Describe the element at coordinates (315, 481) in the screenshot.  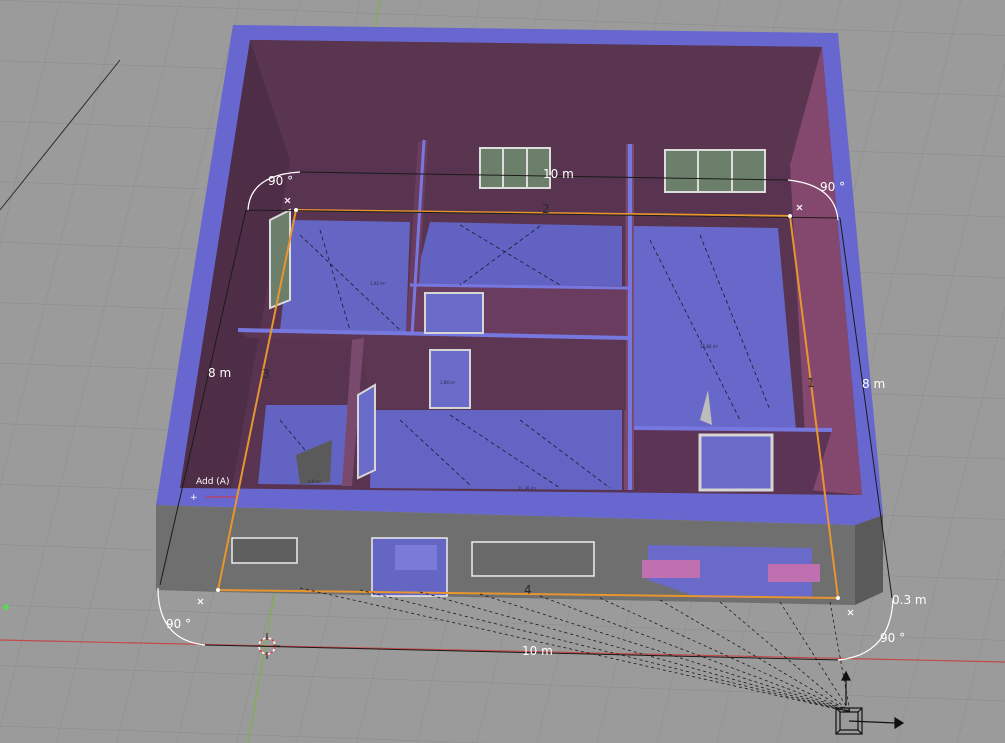
I see `room-area-label: 4.8 m²` at that location.